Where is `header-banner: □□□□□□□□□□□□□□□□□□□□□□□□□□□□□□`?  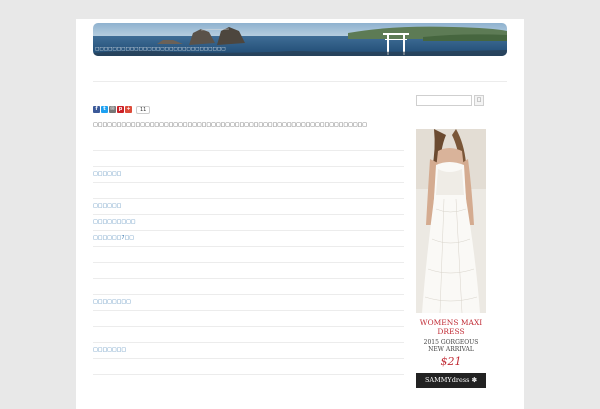 header-banner: □□□□□□□□□□□□□□□□□□□□□□□□□□□□□□ is located at coordinates (300, 39).